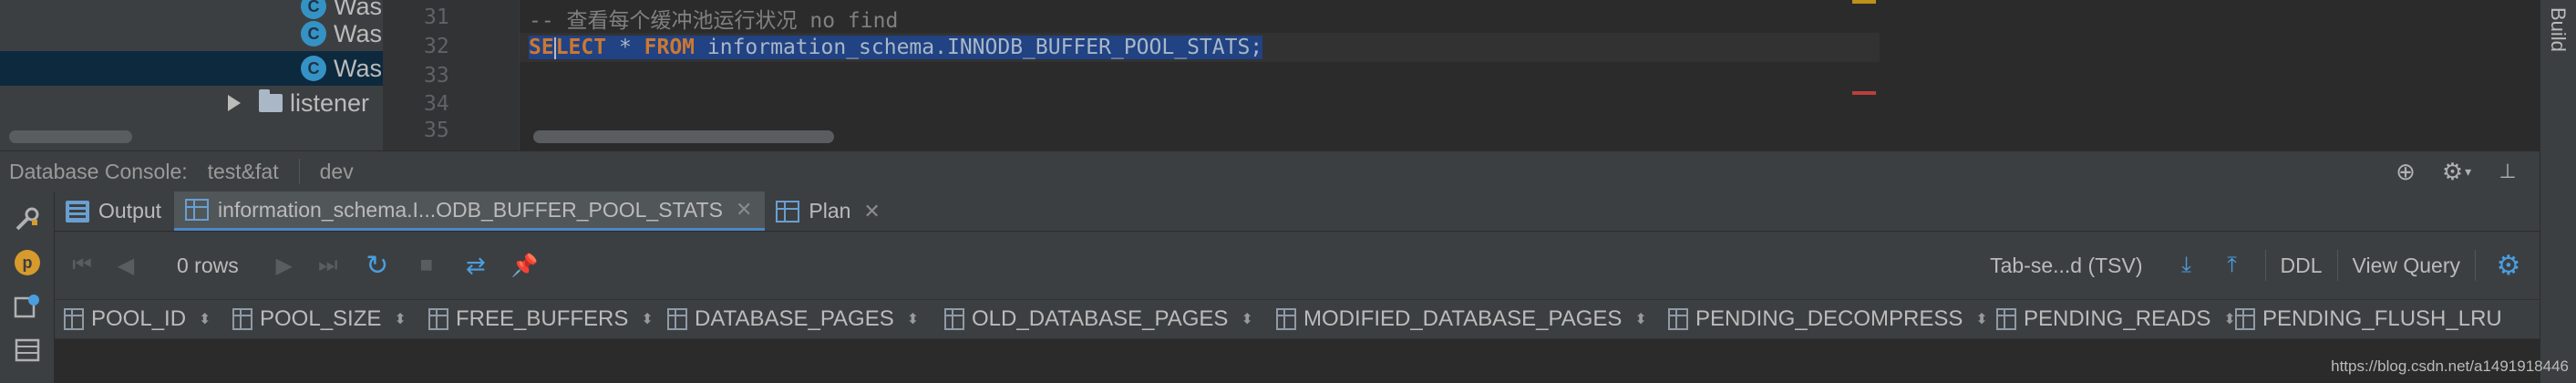 The width and height of the screenshot is (2576, 383). I want to click on gear-icon: ⚙ ▾, so click(2456, 171).